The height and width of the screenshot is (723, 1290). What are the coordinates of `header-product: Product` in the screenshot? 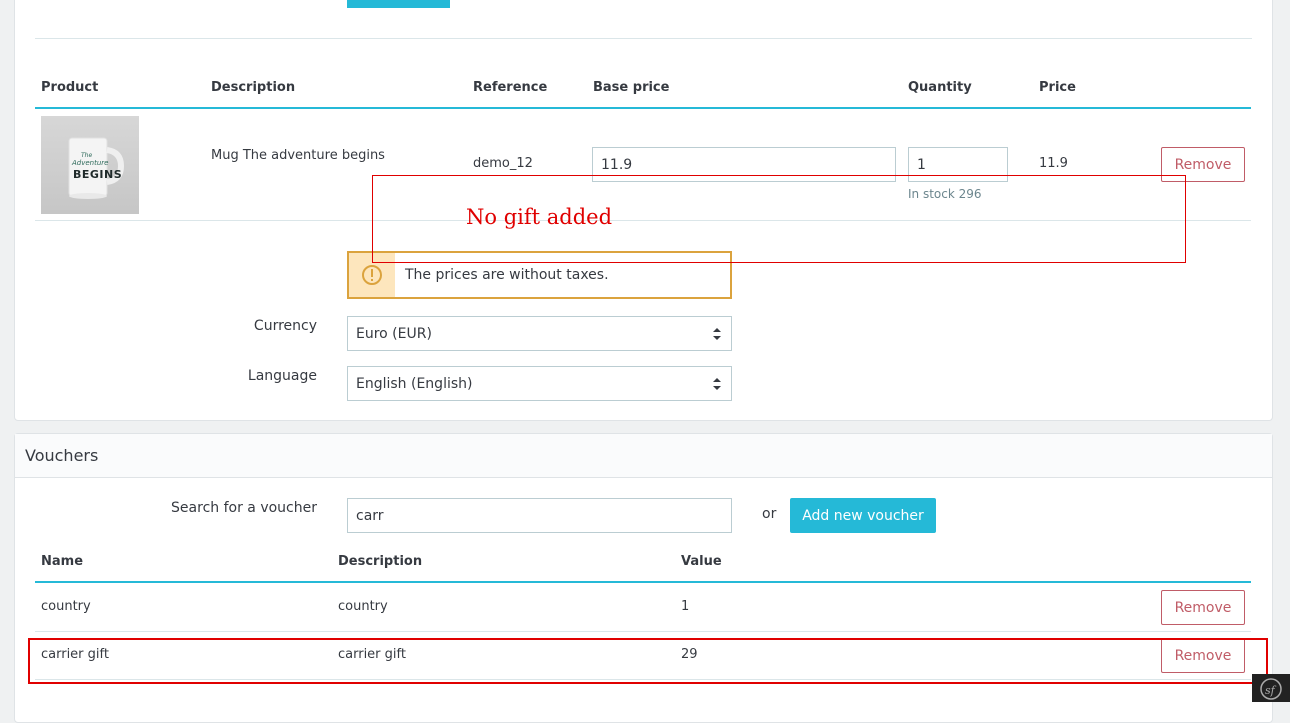 It's located at (70, 87).